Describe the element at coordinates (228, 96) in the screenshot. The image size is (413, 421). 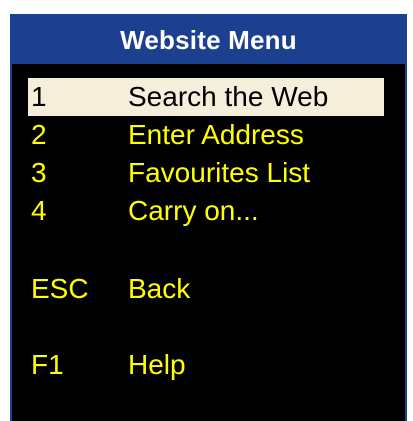
I see `menu-item-label: Search the Web` at that location.